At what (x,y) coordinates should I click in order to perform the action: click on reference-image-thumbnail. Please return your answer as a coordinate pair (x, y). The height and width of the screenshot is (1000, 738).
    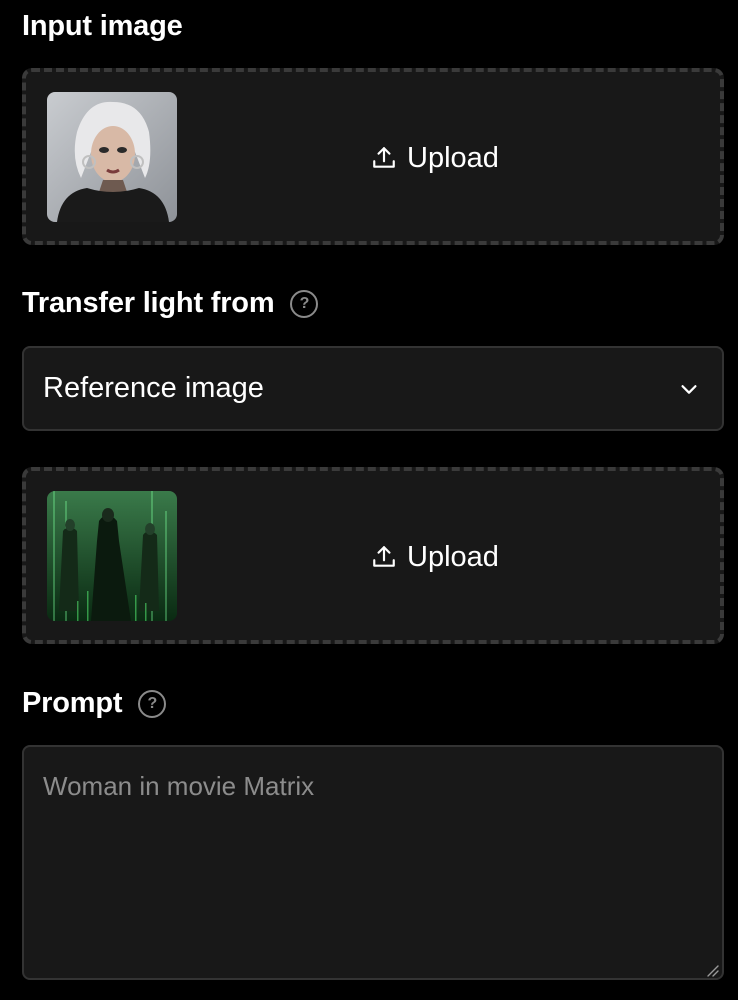
    Looking at the image, I should click on (112, 556).